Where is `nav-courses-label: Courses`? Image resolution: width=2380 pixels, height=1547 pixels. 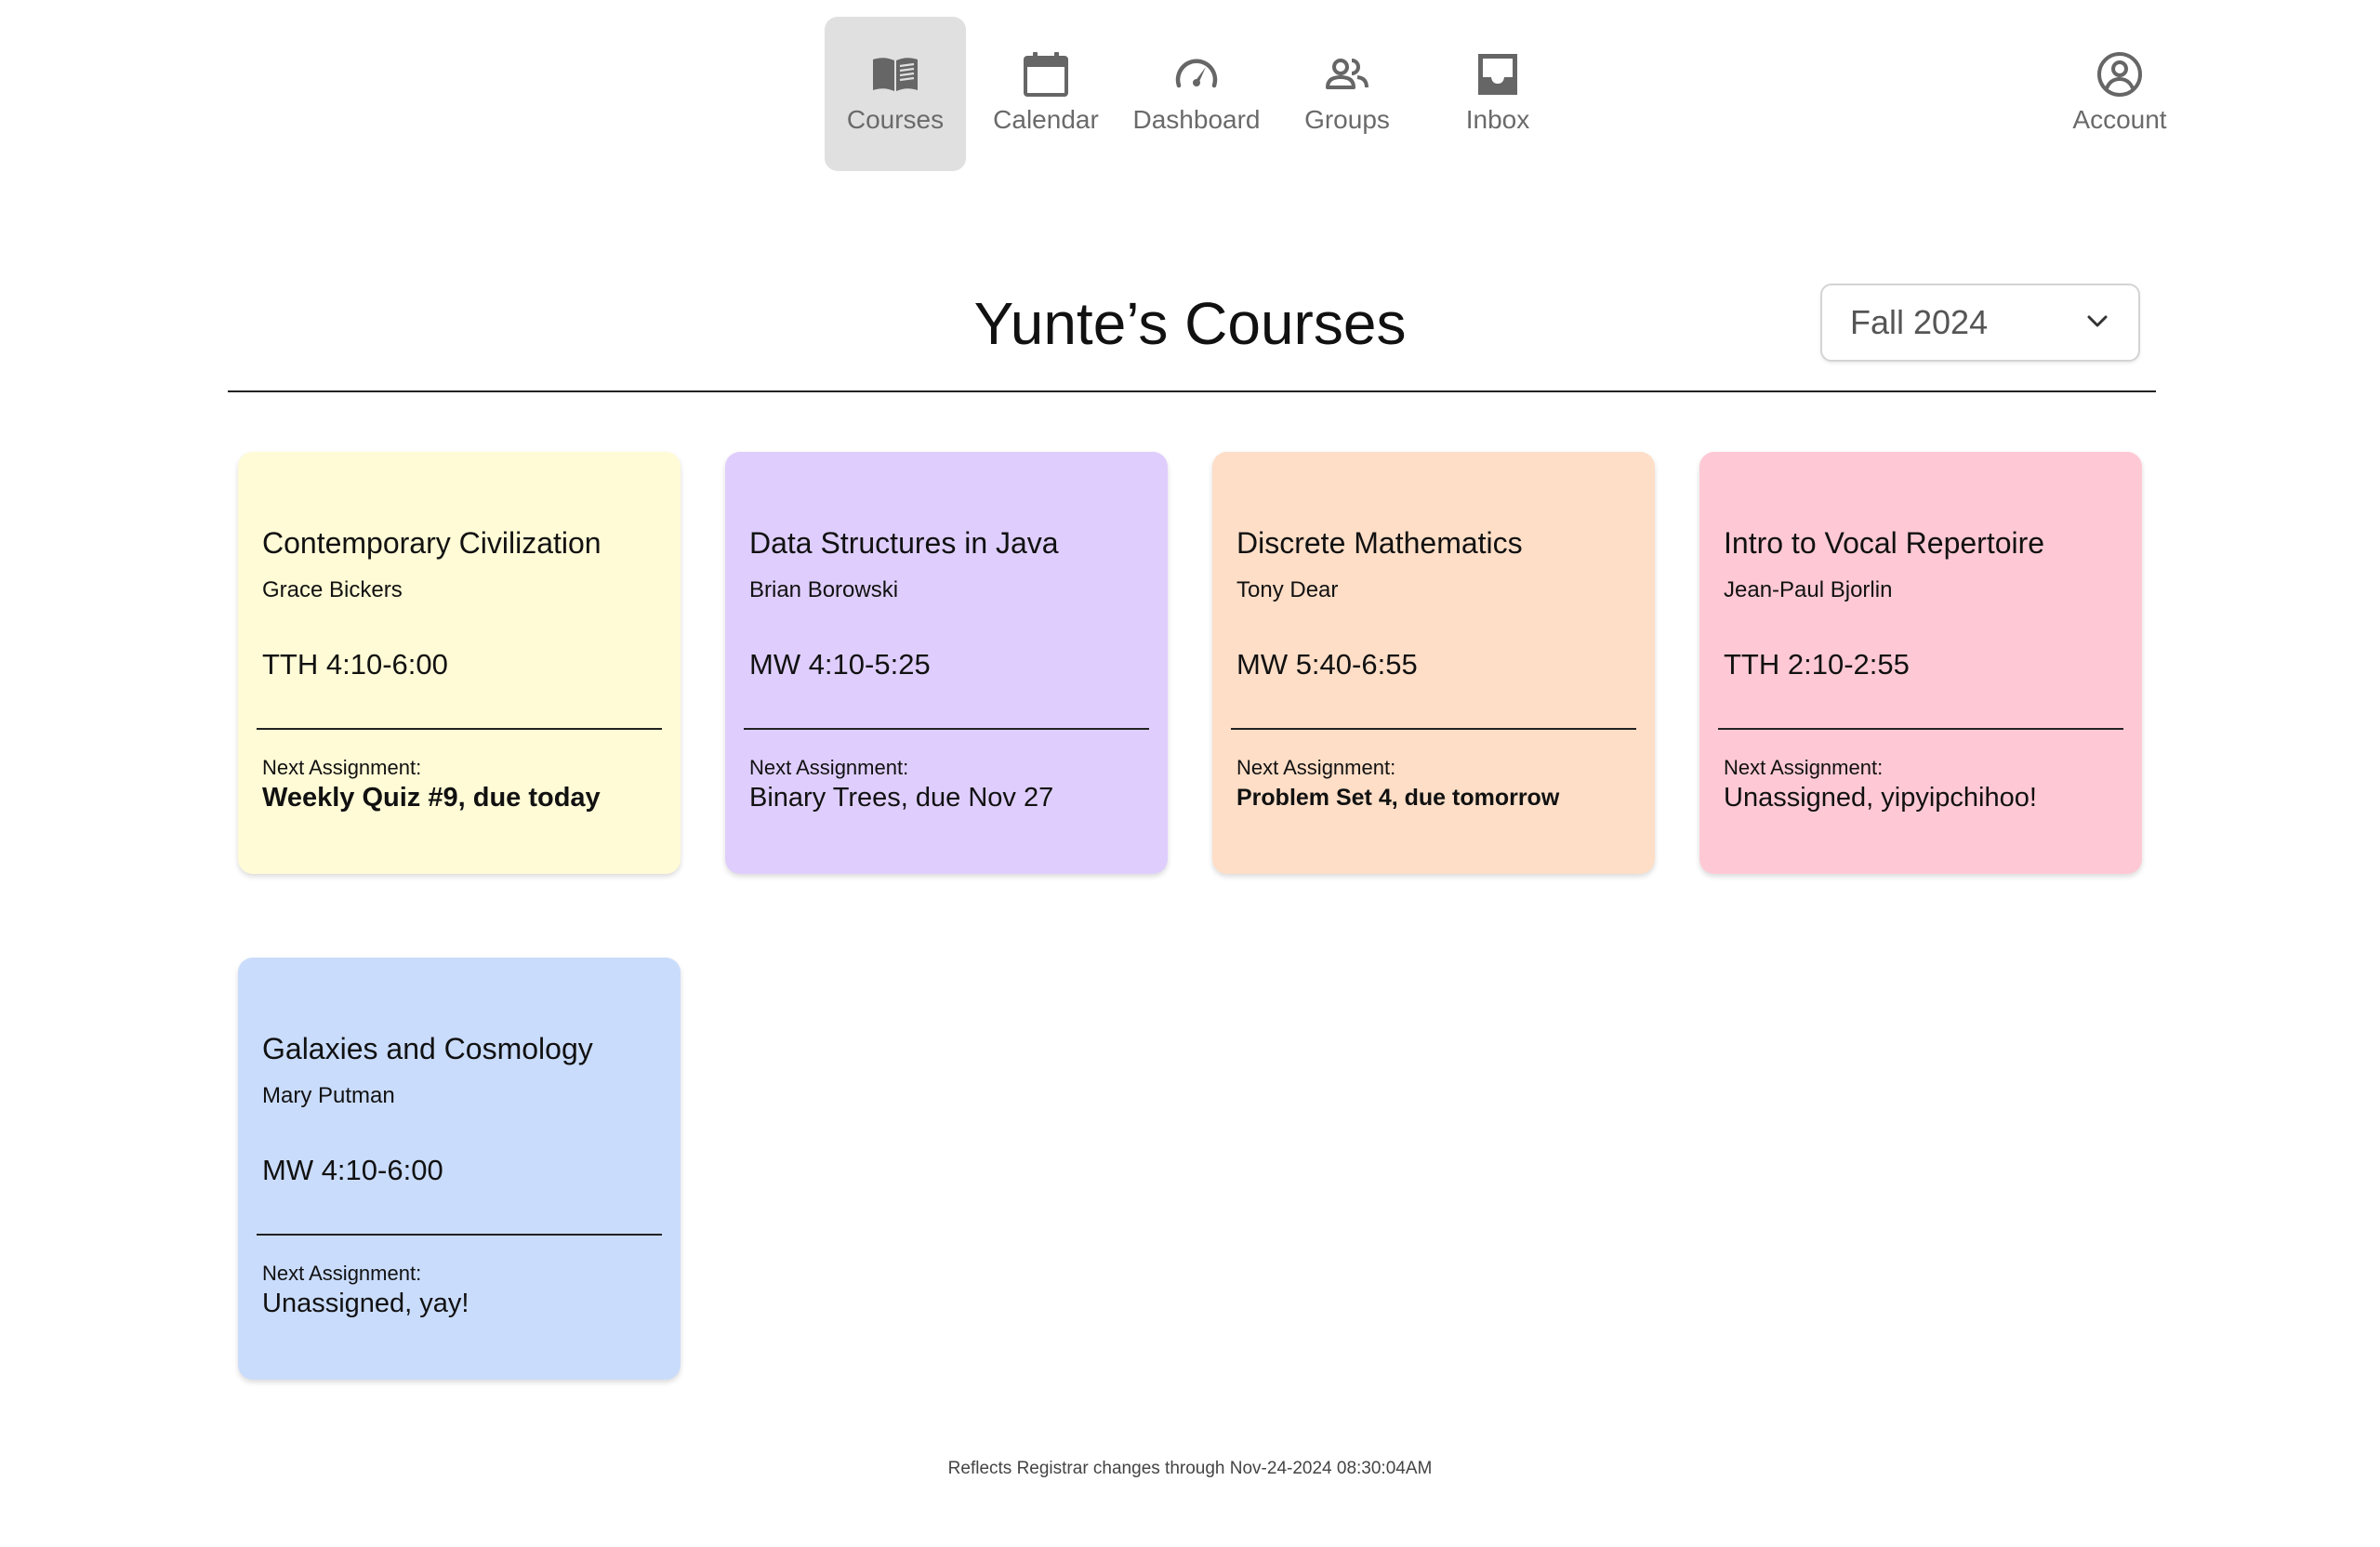
nav-courses-label: Courses is located at coordinates (895, 119).